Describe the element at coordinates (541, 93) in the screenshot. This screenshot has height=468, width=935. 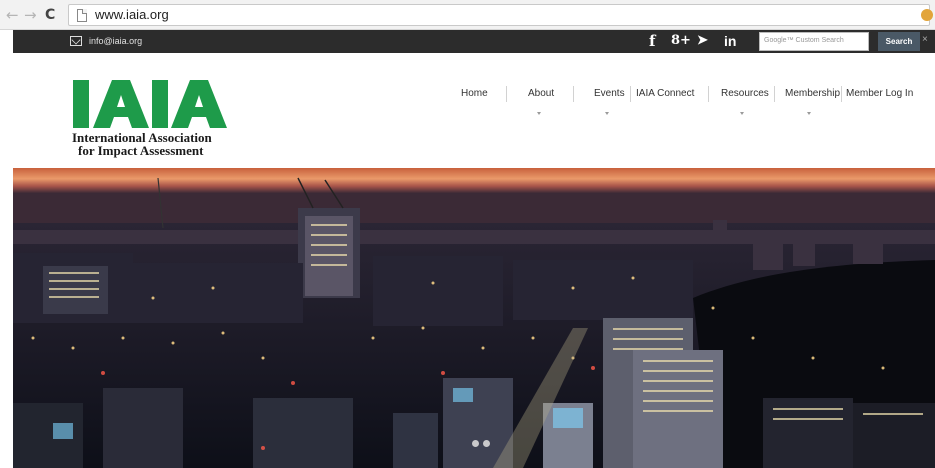
I see `menu-item-about: About` at that location.